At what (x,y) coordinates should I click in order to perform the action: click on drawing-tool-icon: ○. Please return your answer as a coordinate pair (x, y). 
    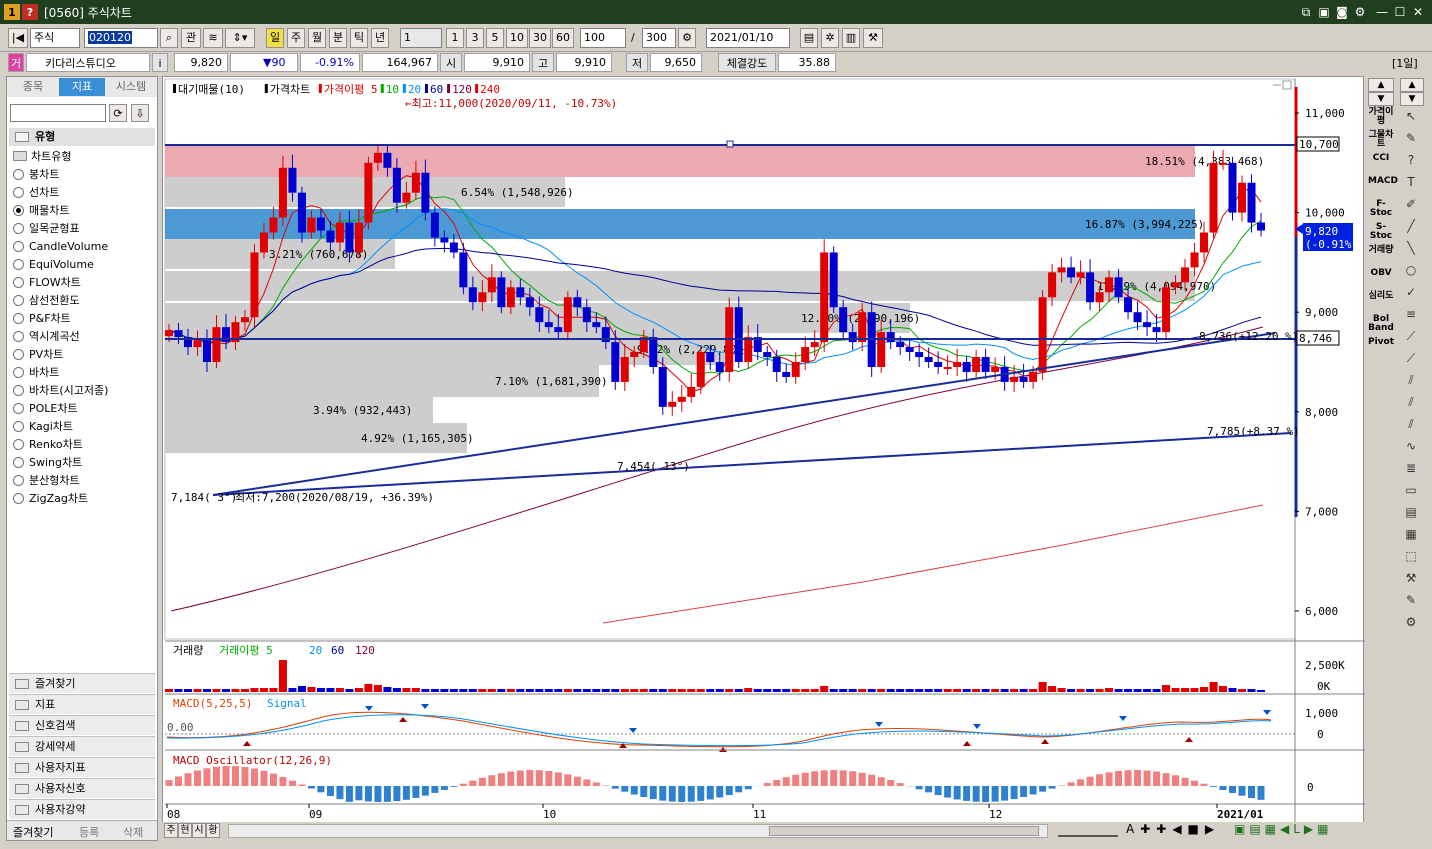
    Looking at the image, I should click on (1411, 270).